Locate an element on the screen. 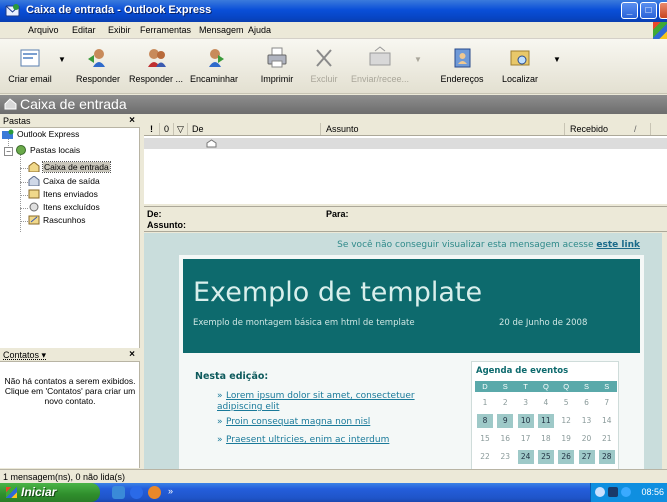  send-receive-dropdown-icon: ▼ is located at coordinates (418, 59).